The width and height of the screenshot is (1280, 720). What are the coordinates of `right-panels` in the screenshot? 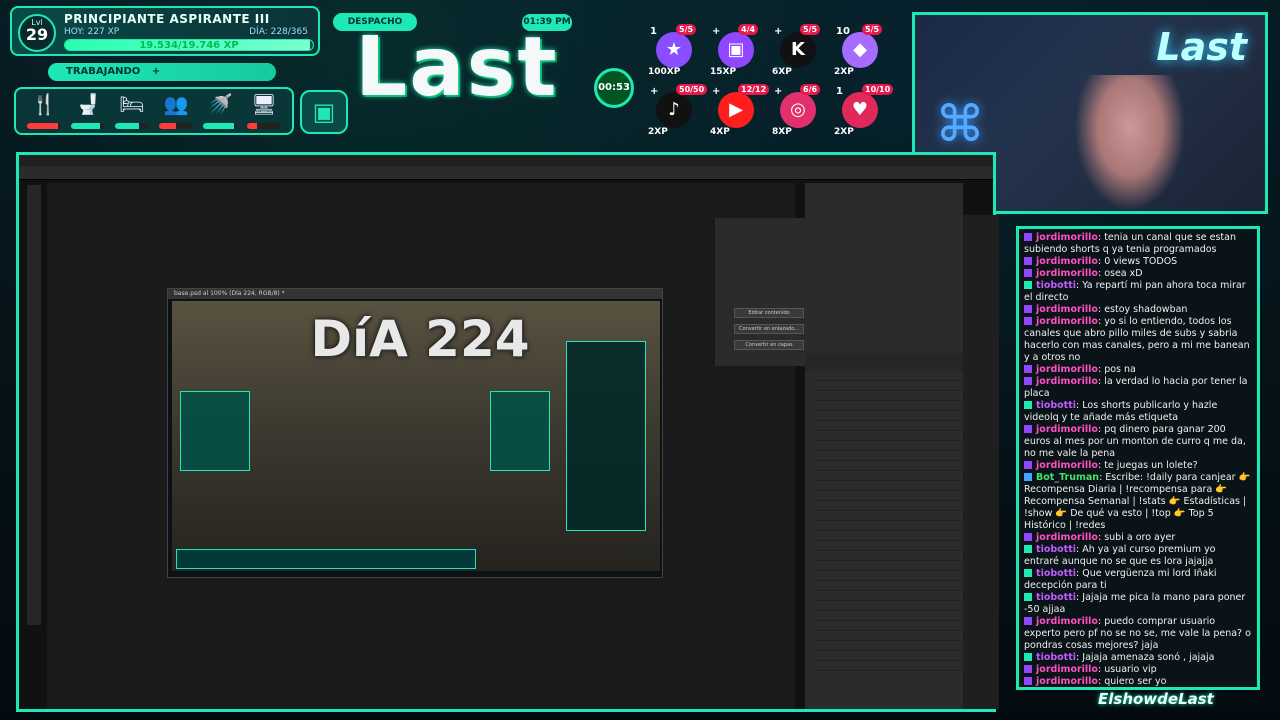 It's located at (884, 446).